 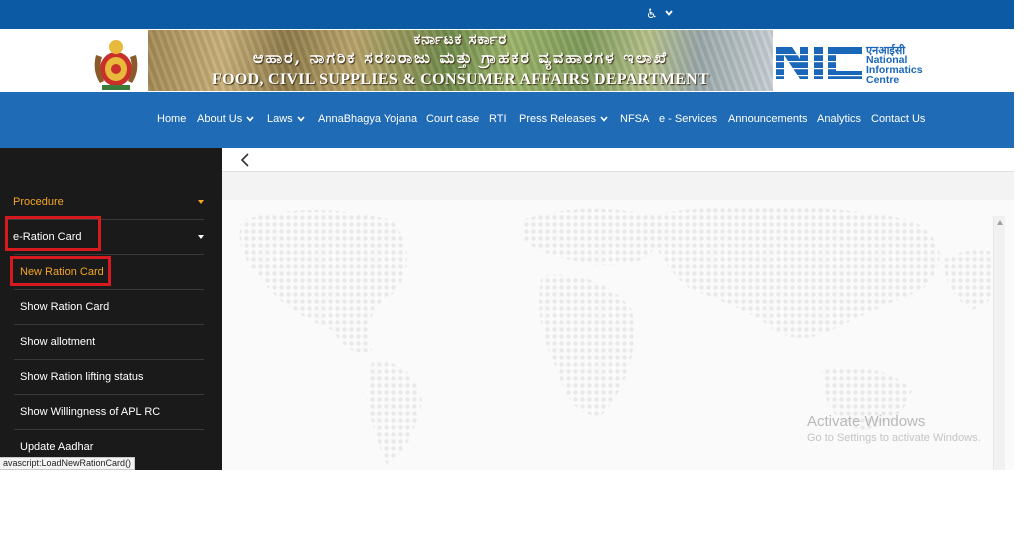 What do you see at coordinates (111, 201) in the screenshot?
I see `sidebar-item-procedure: Procedure` at bounding box center [111, 201].